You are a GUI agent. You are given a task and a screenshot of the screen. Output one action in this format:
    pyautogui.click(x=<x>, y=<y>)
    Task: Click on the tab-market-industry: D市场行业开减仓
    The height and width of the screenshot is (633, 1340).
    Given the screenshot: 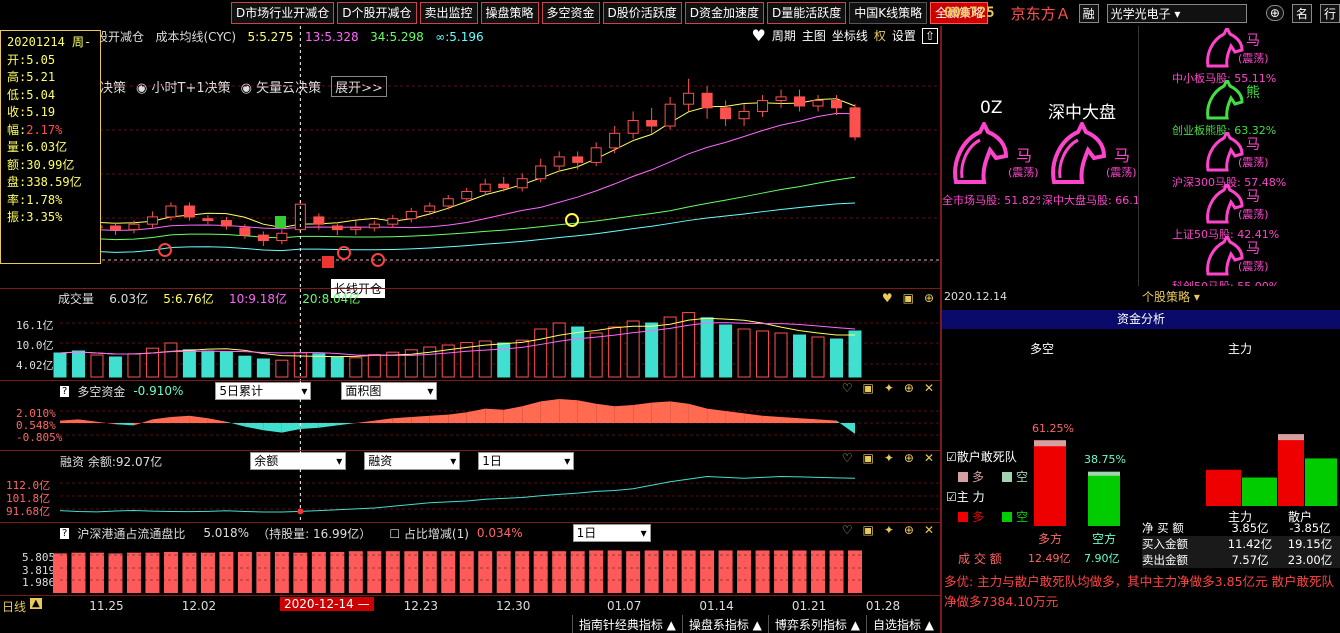 What is the action you would take?
    pyautogui.click(x=283, y=13)
    